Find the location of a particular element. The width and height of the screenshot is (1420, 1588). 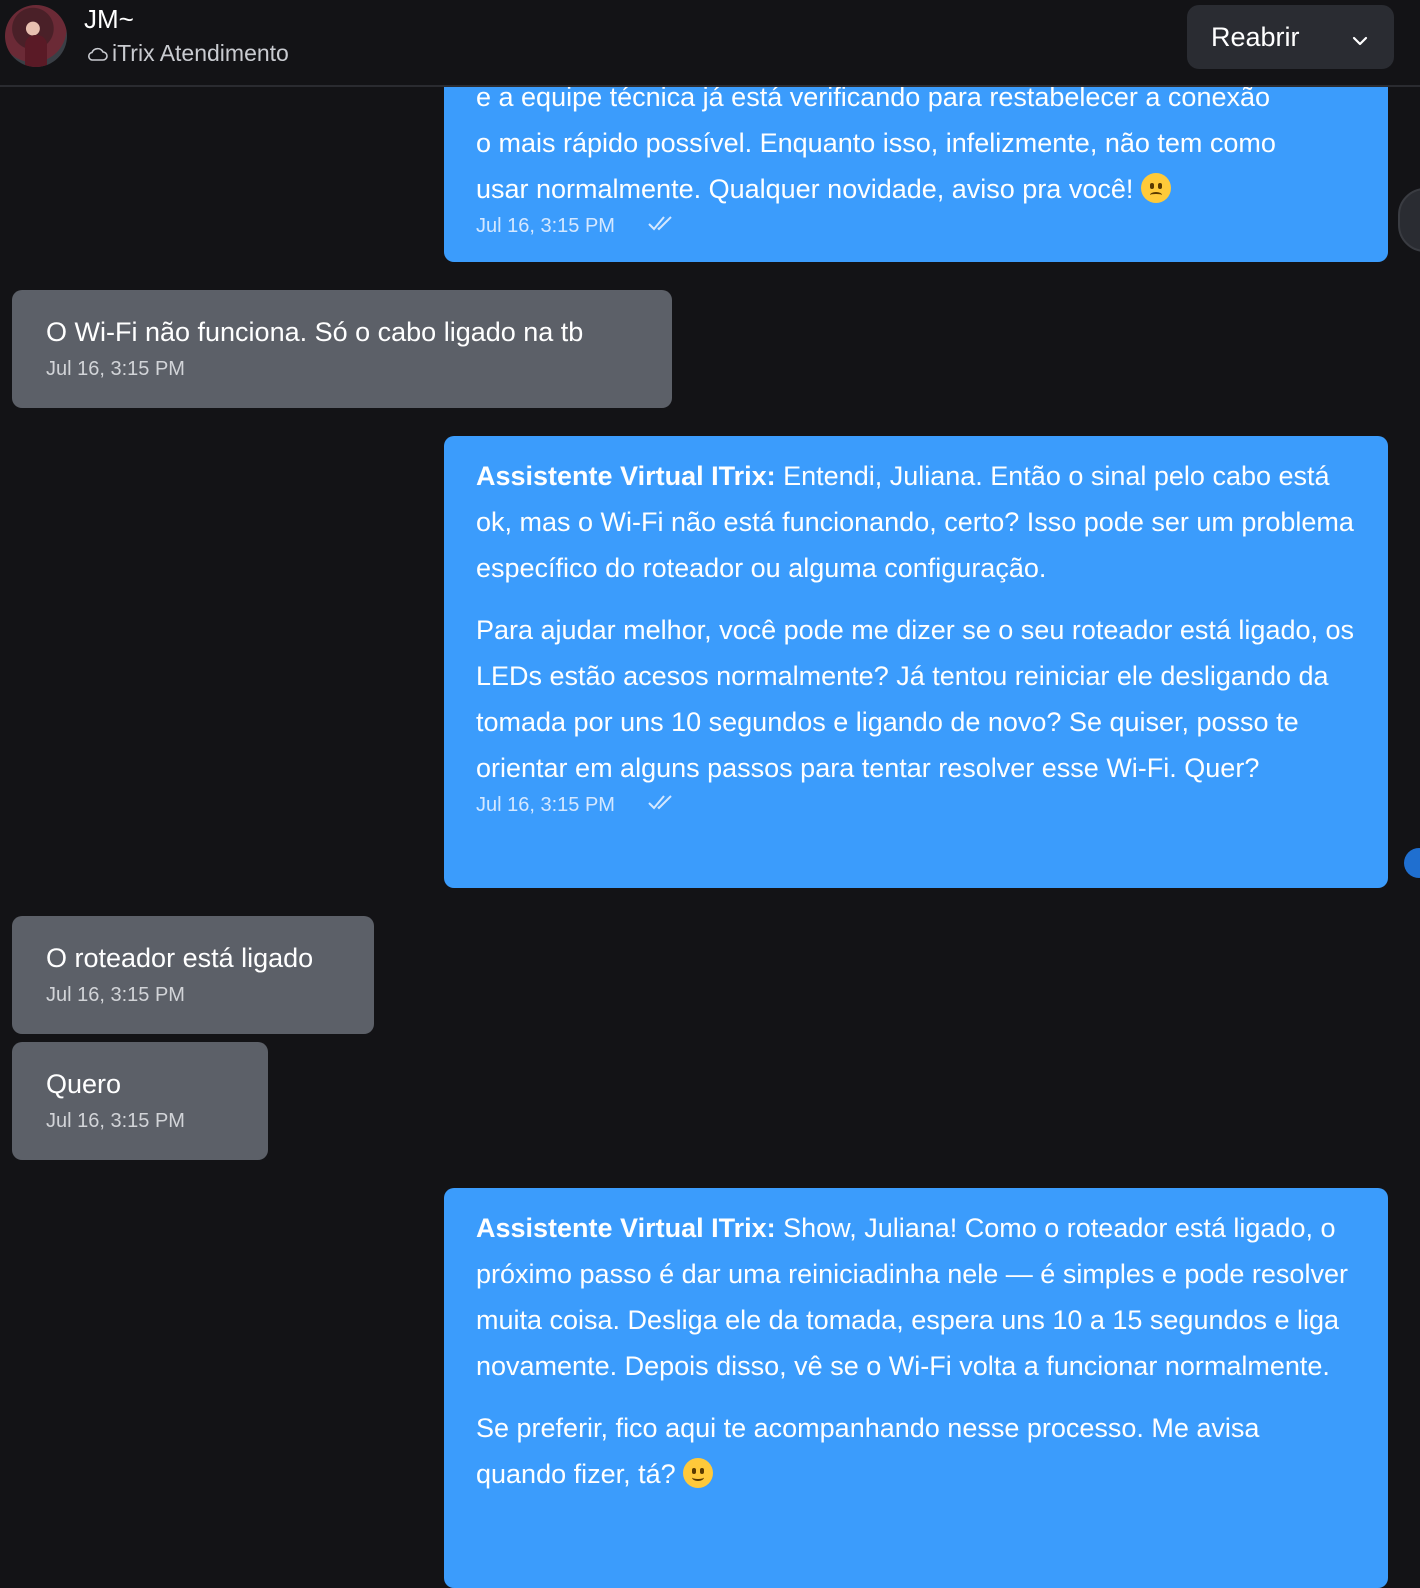

message-text: Quero is located at coordinates (84, 1084).